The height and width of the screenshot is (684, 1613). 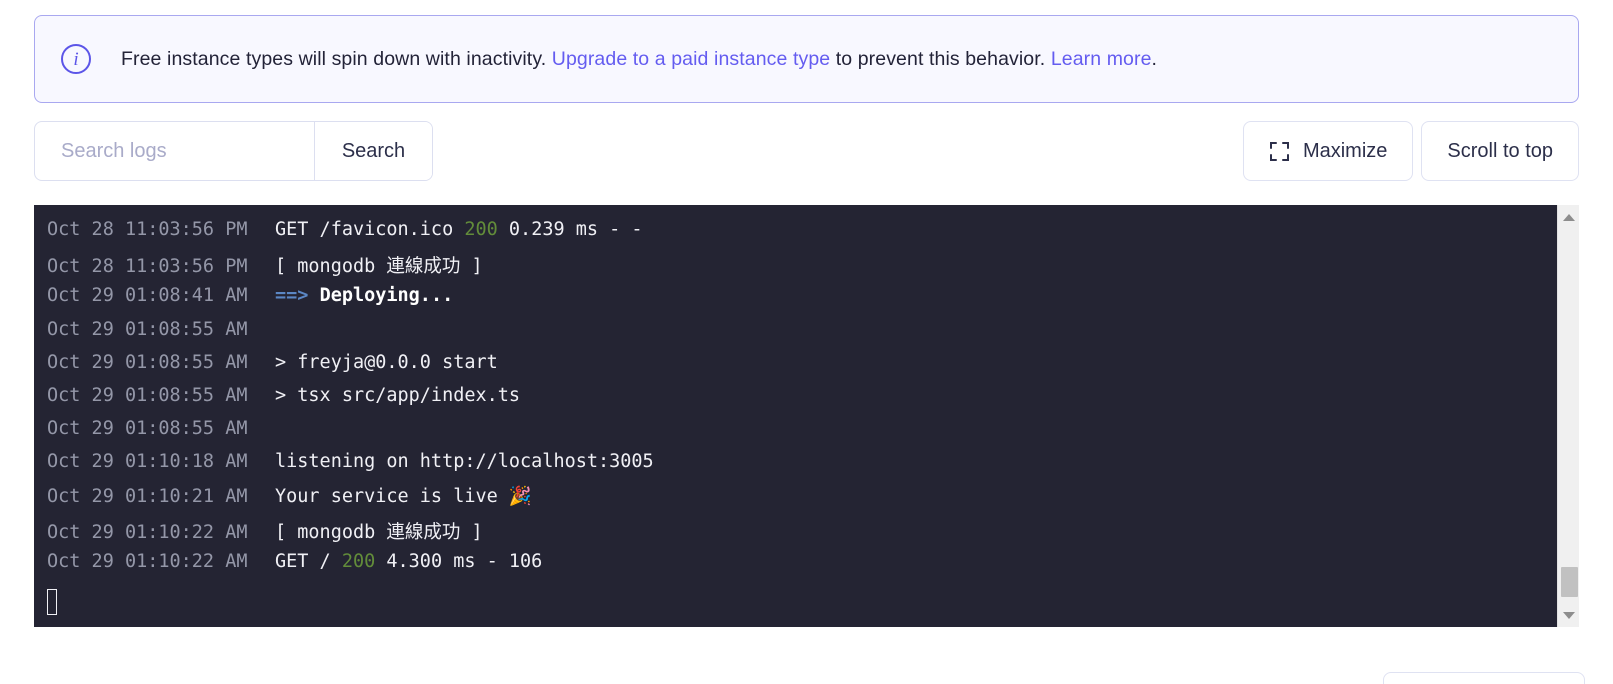 What do you see at coordinates (370, 229) in the screenshot?
I see `log-text: GET /favicon.ico` at bounding box center [370, 229].